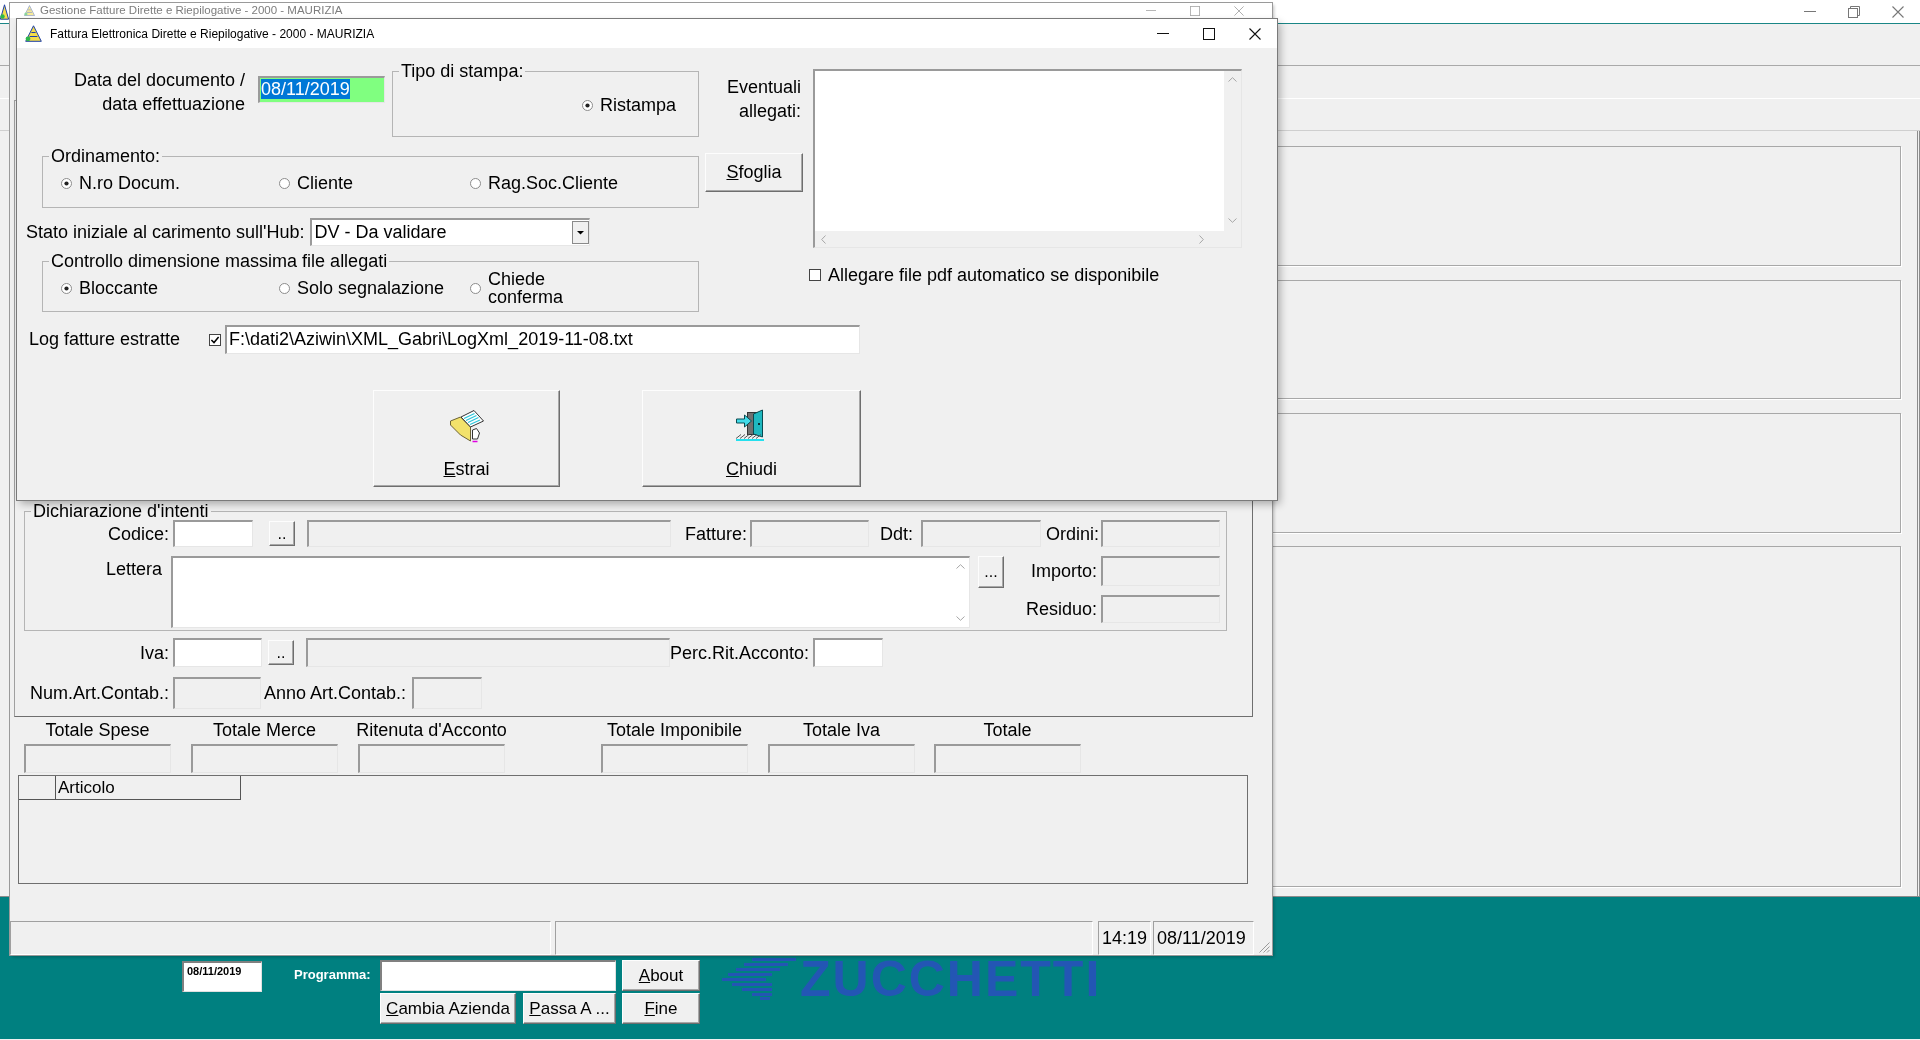 Image resolution: width=1920 pixels, height=1040 pixels. I want to click on restore-icon, so click(1854, 11).